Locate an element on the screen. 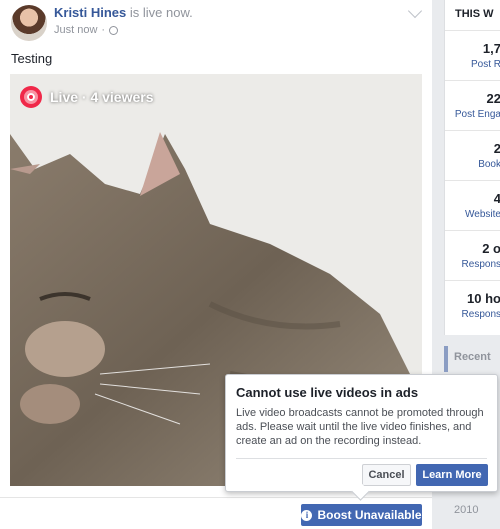 The height and width of the screenshot is (529, 500). globe-icon is located at coordinates (114, 30).